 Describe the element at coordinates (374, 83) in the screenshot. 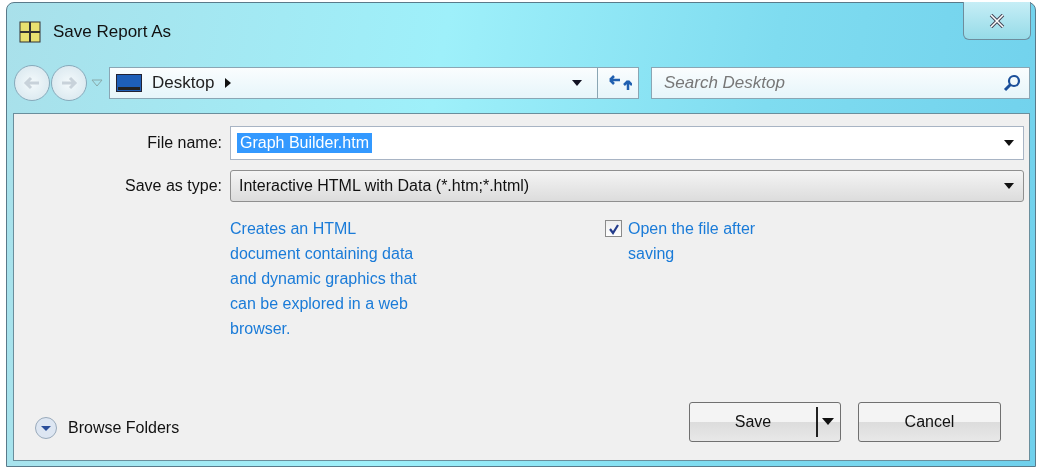

I see `address-bar: Desktop` at that location.